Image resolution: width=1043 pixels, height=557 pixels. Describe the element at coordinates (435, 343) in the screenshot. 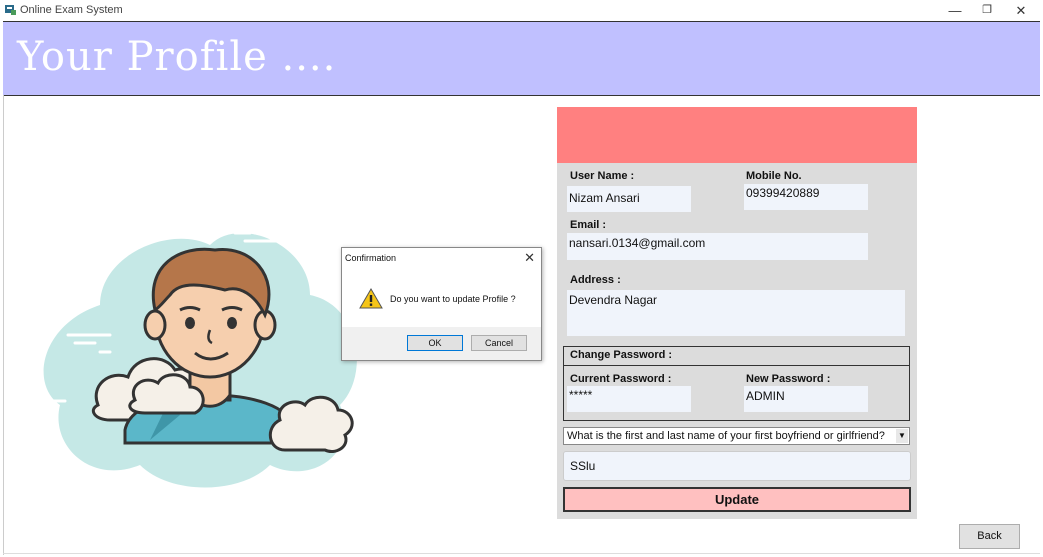

I see `ok-button: OK` at that location.